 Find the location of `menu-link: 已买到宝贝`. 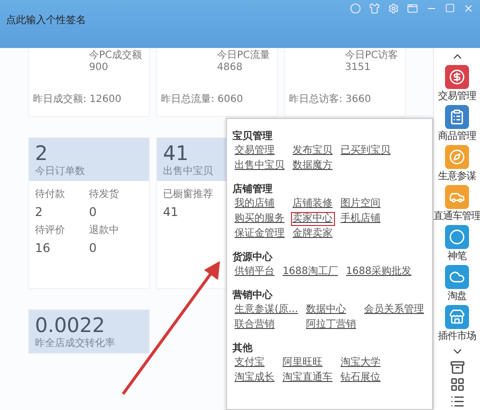

menu-link: 已买到宝贝 is located at coordinates (365, 151).